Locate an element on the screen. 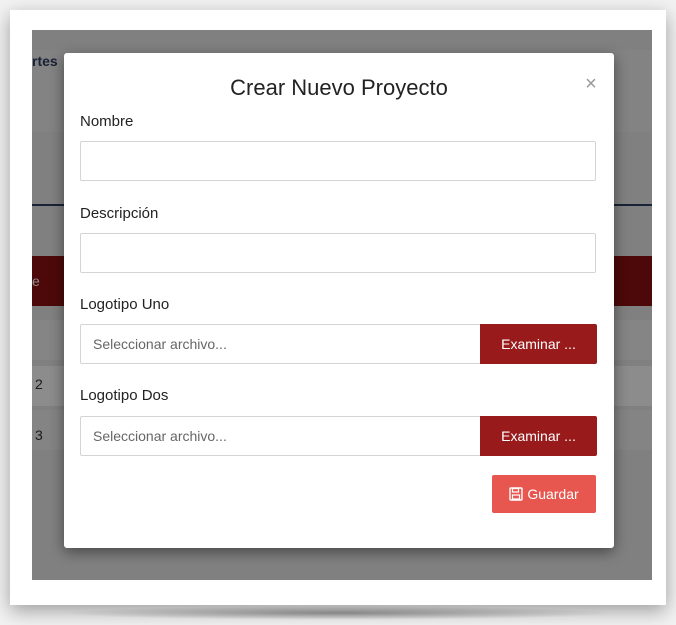 The height and width of the screenshot is (625, 676). save-button: Guardar is located at coordinates (544, 494).